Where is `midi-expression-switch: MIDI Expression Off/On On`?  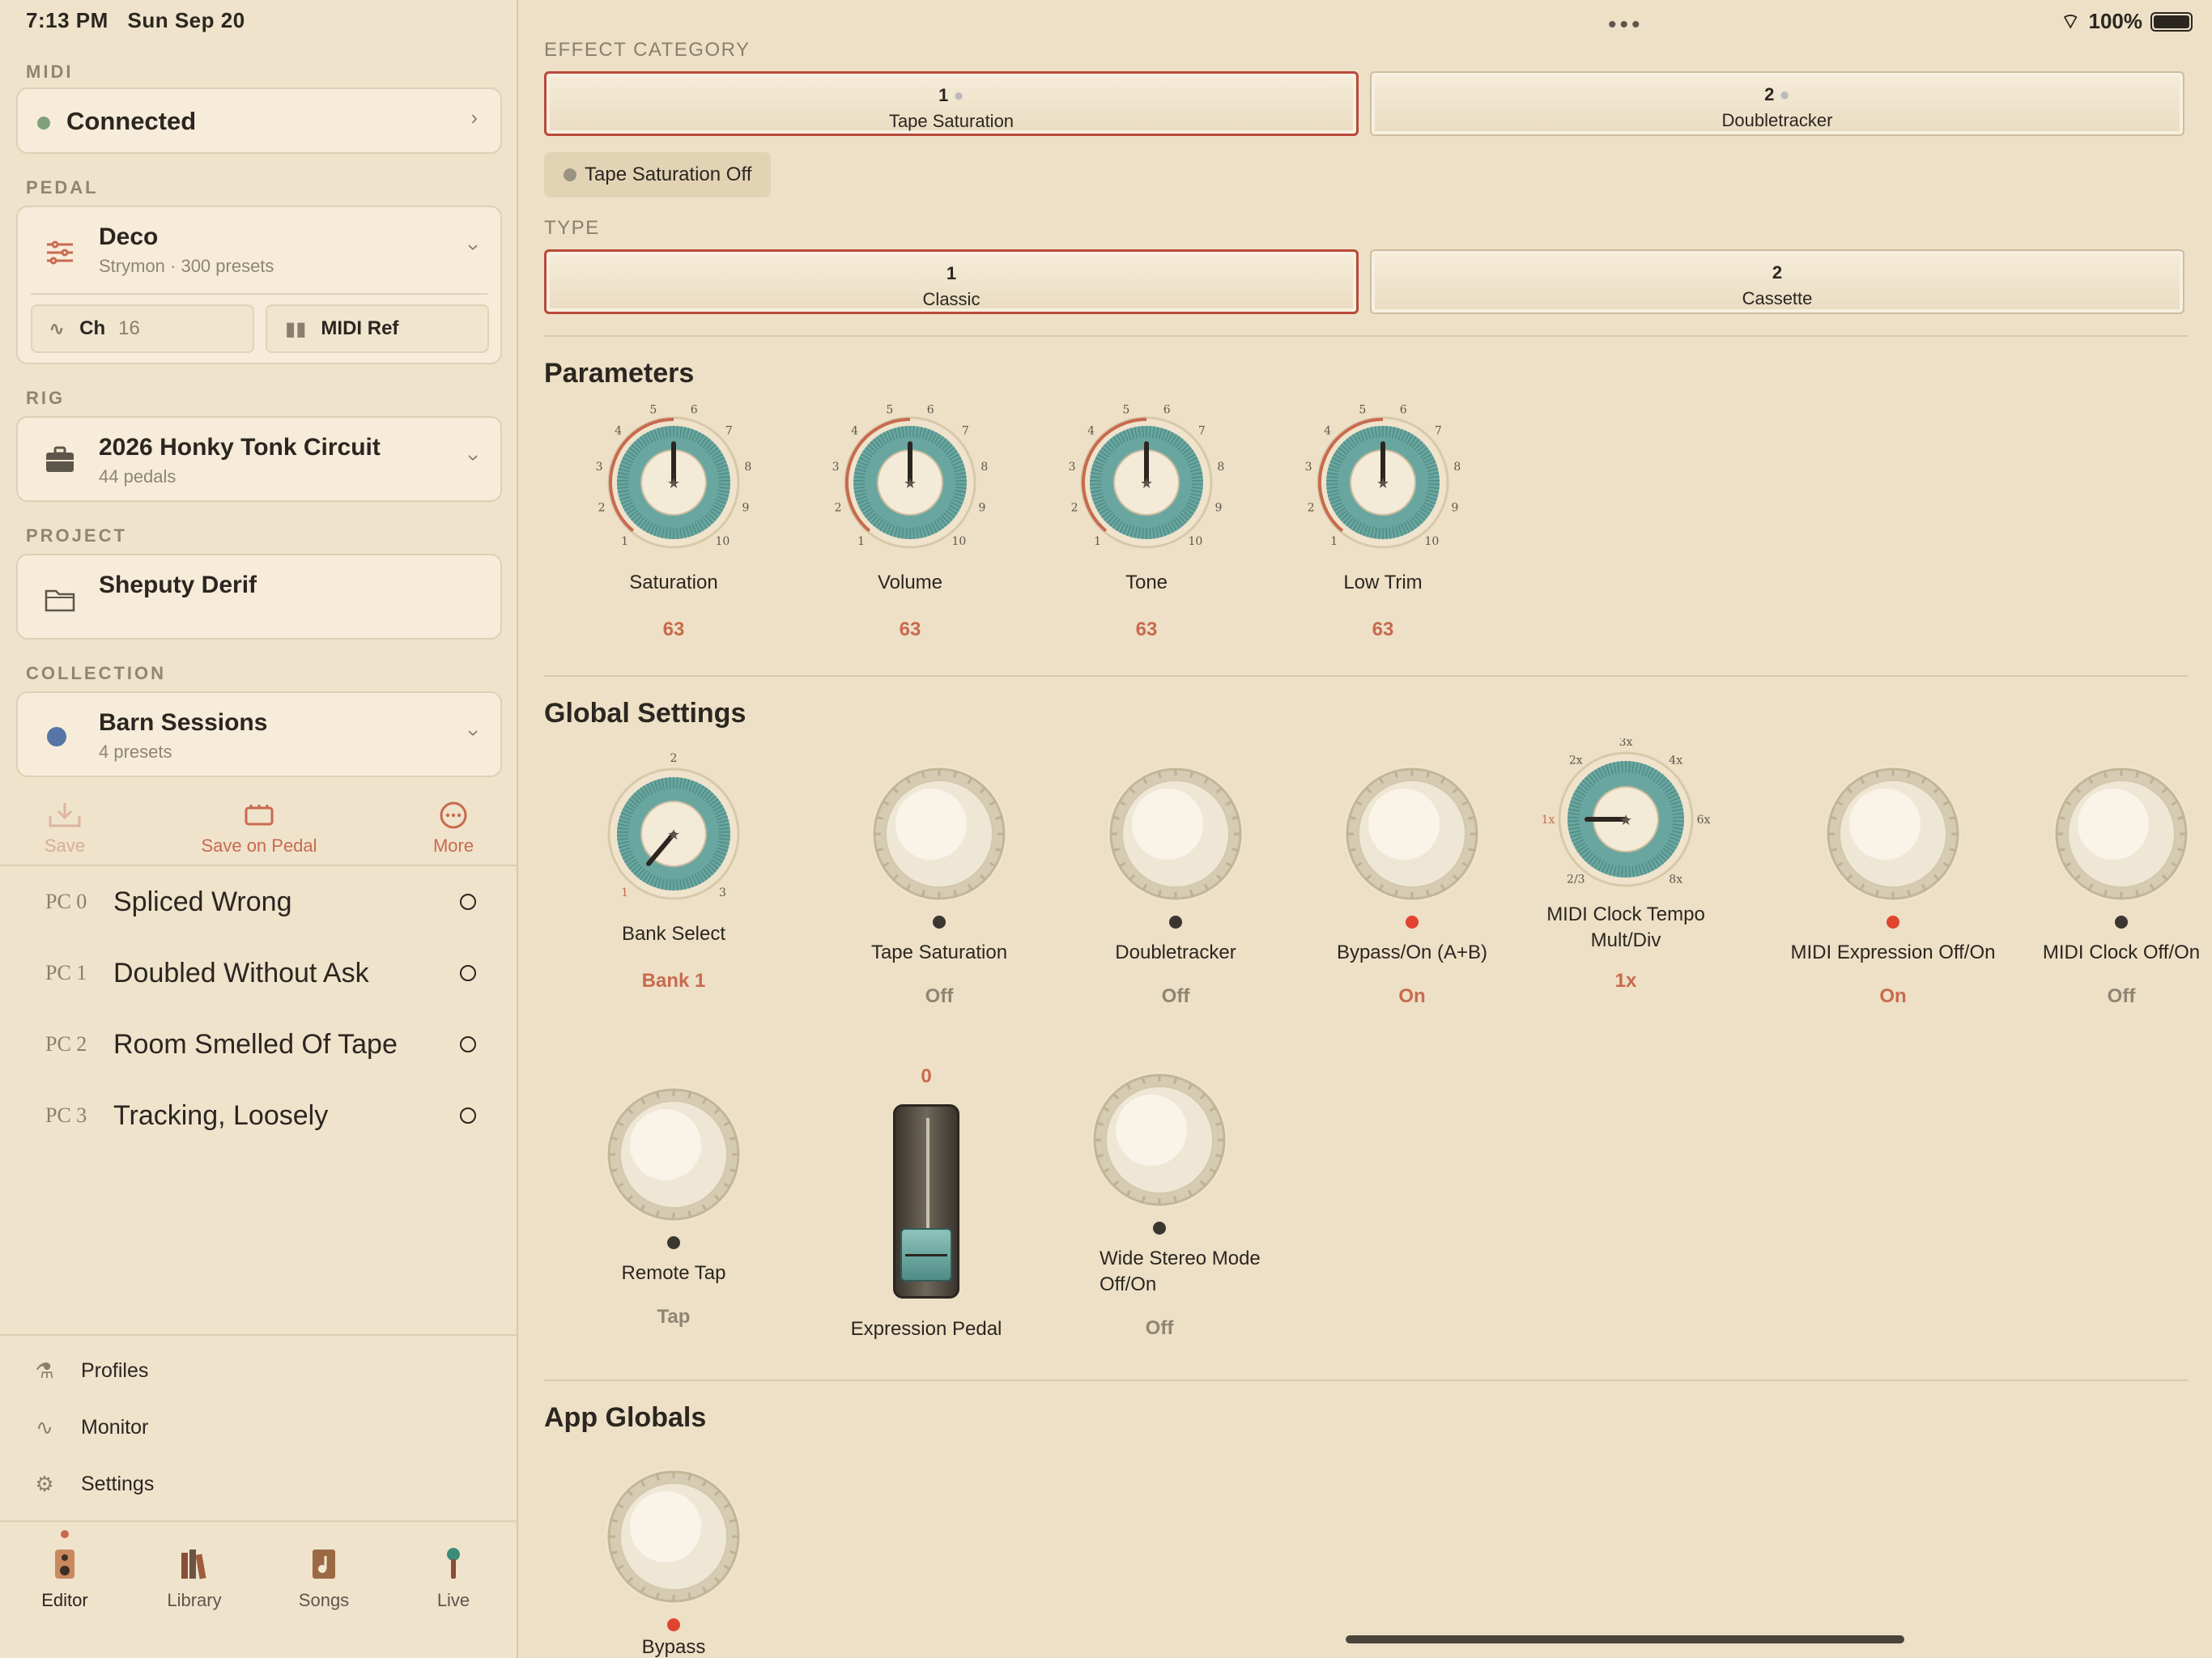
midi-expression-switch: MIDI Expression Off/On On is located at coordinates (1893, 884).